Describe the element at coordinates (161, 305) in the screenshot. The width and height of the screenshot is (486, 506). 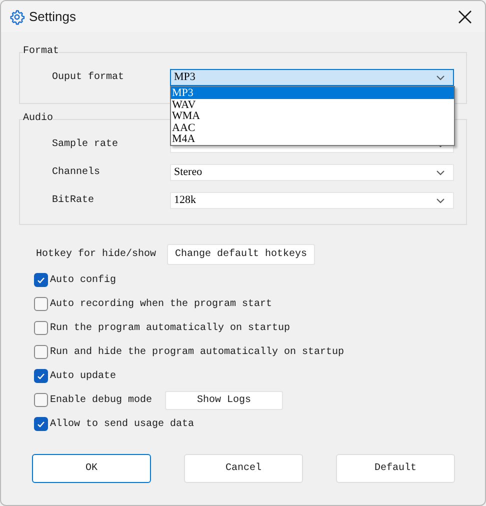
I see `checkbox-label: Auto recording when the program start` at that location.